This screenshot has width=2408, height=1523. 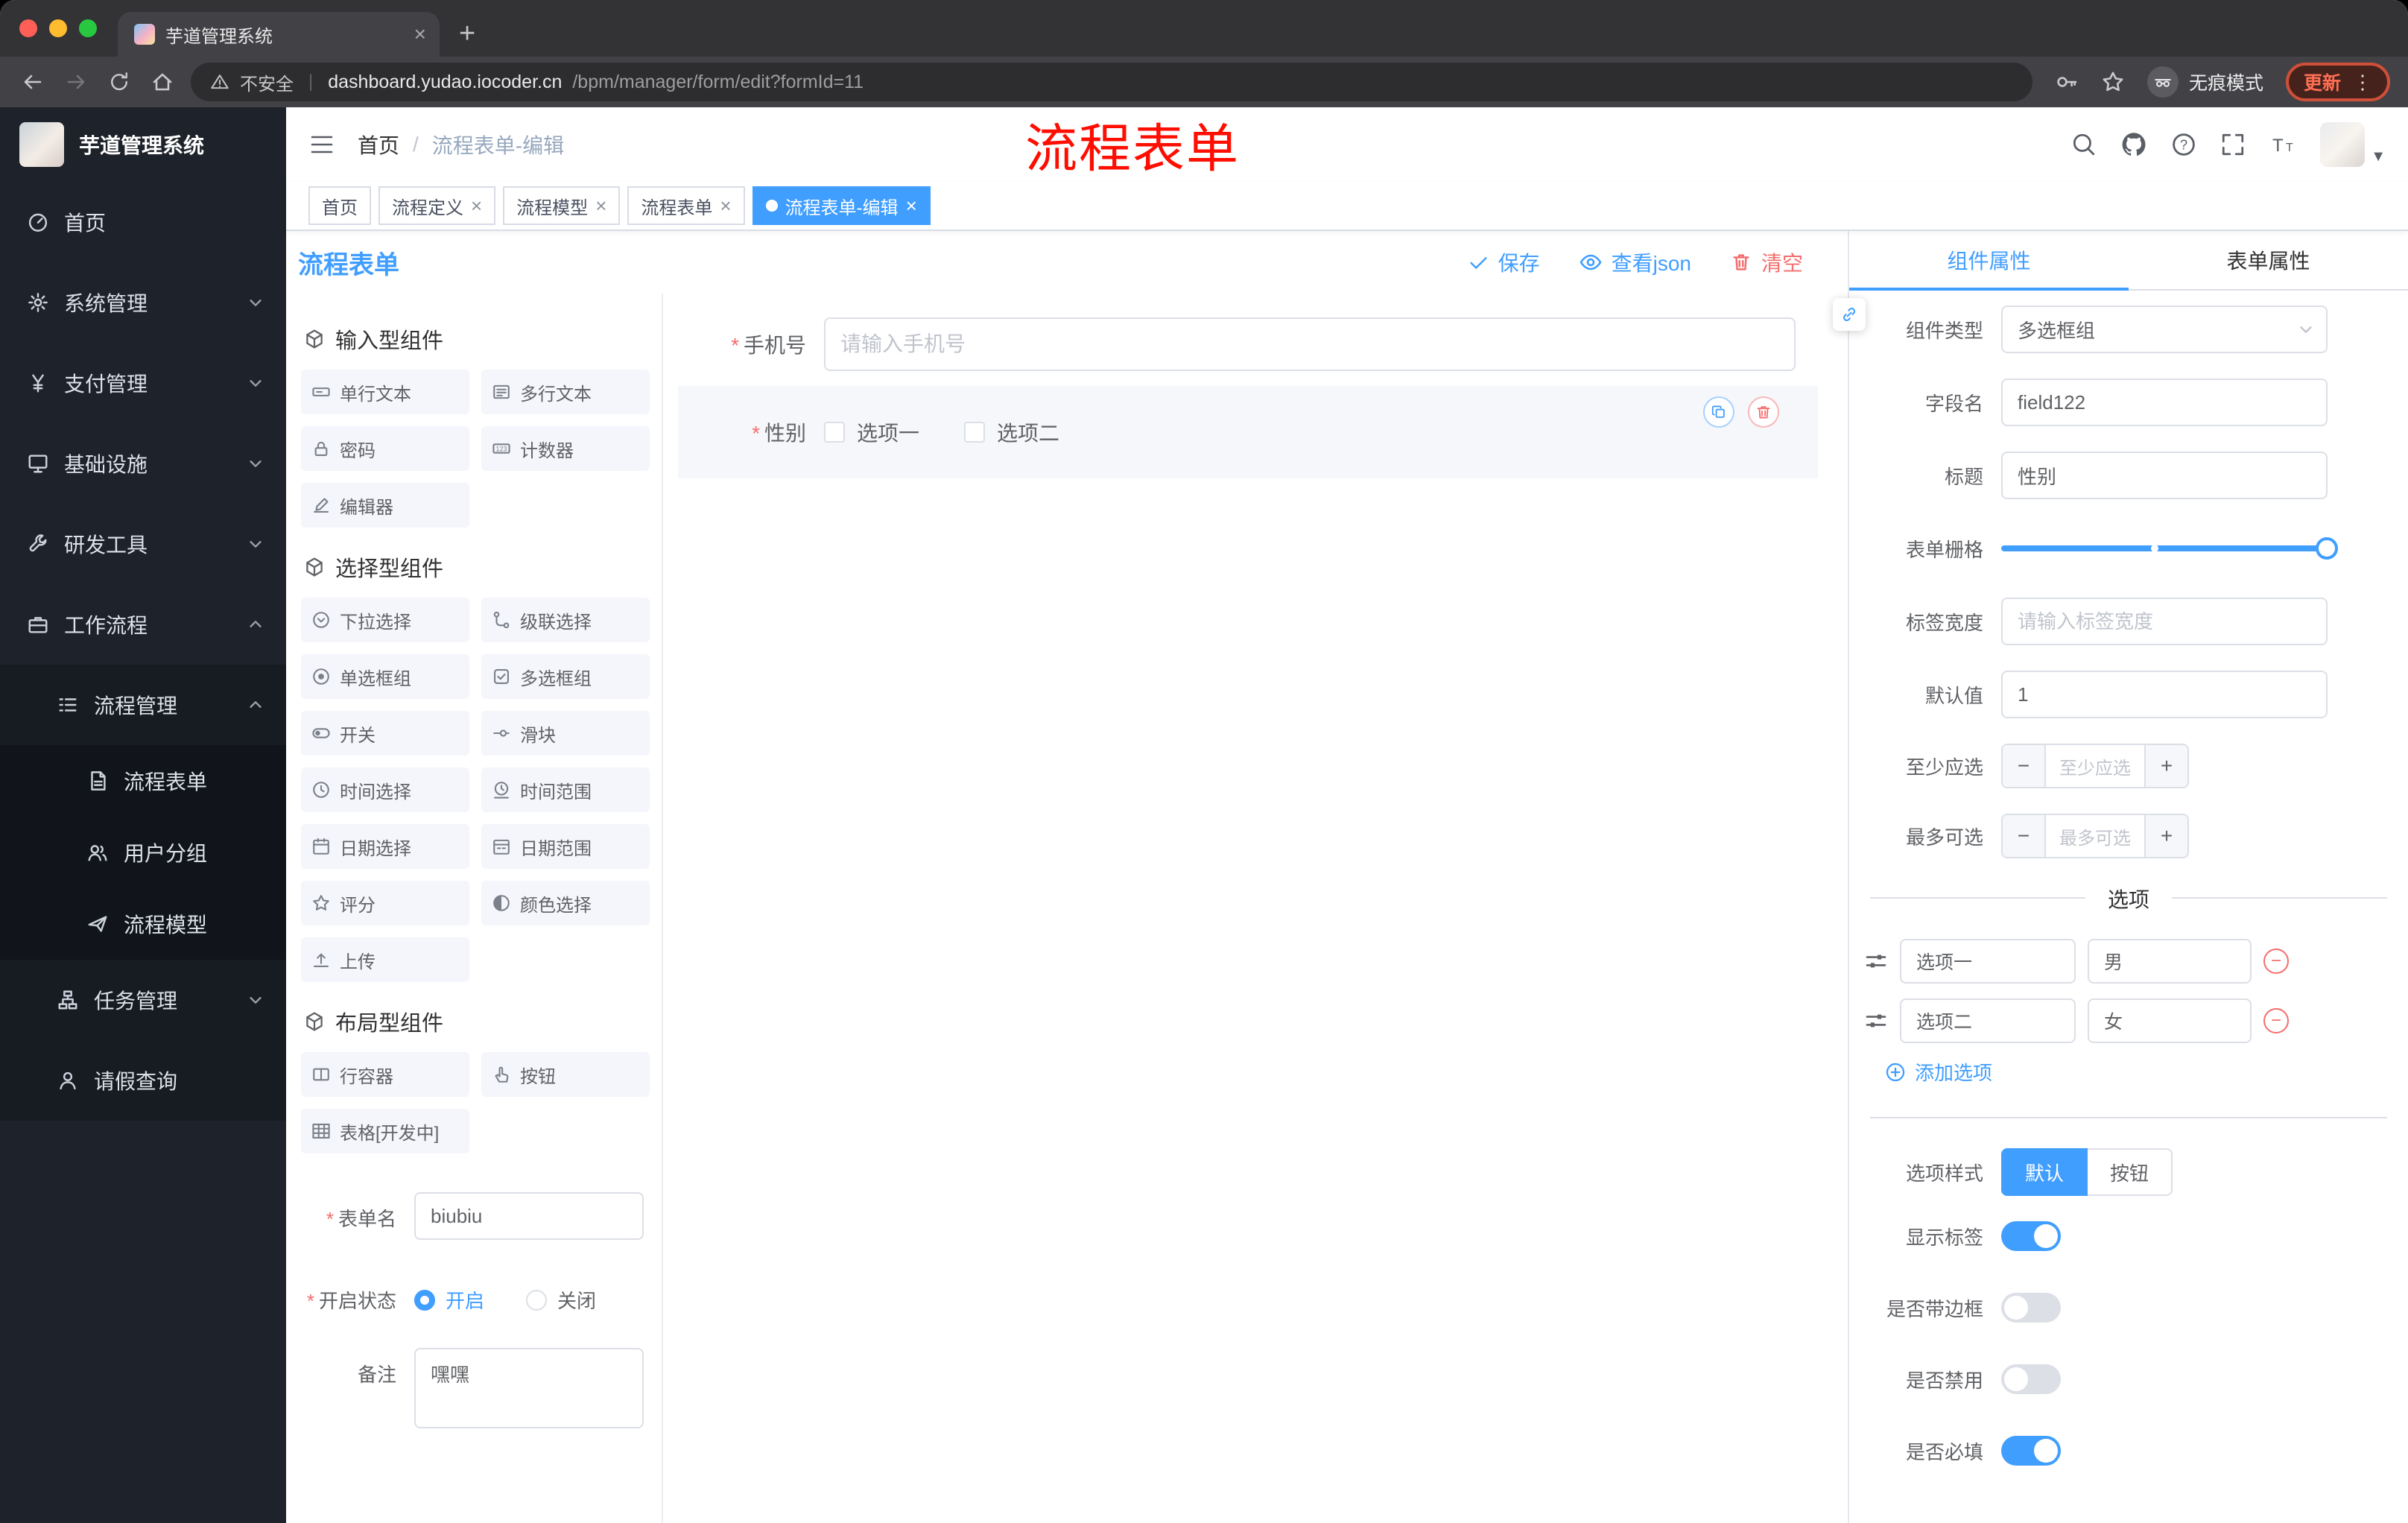 What do you see at coordinates (1718, 412) in the screenshot?
I see `copy-component-button` at bounding box center [1718, 412].